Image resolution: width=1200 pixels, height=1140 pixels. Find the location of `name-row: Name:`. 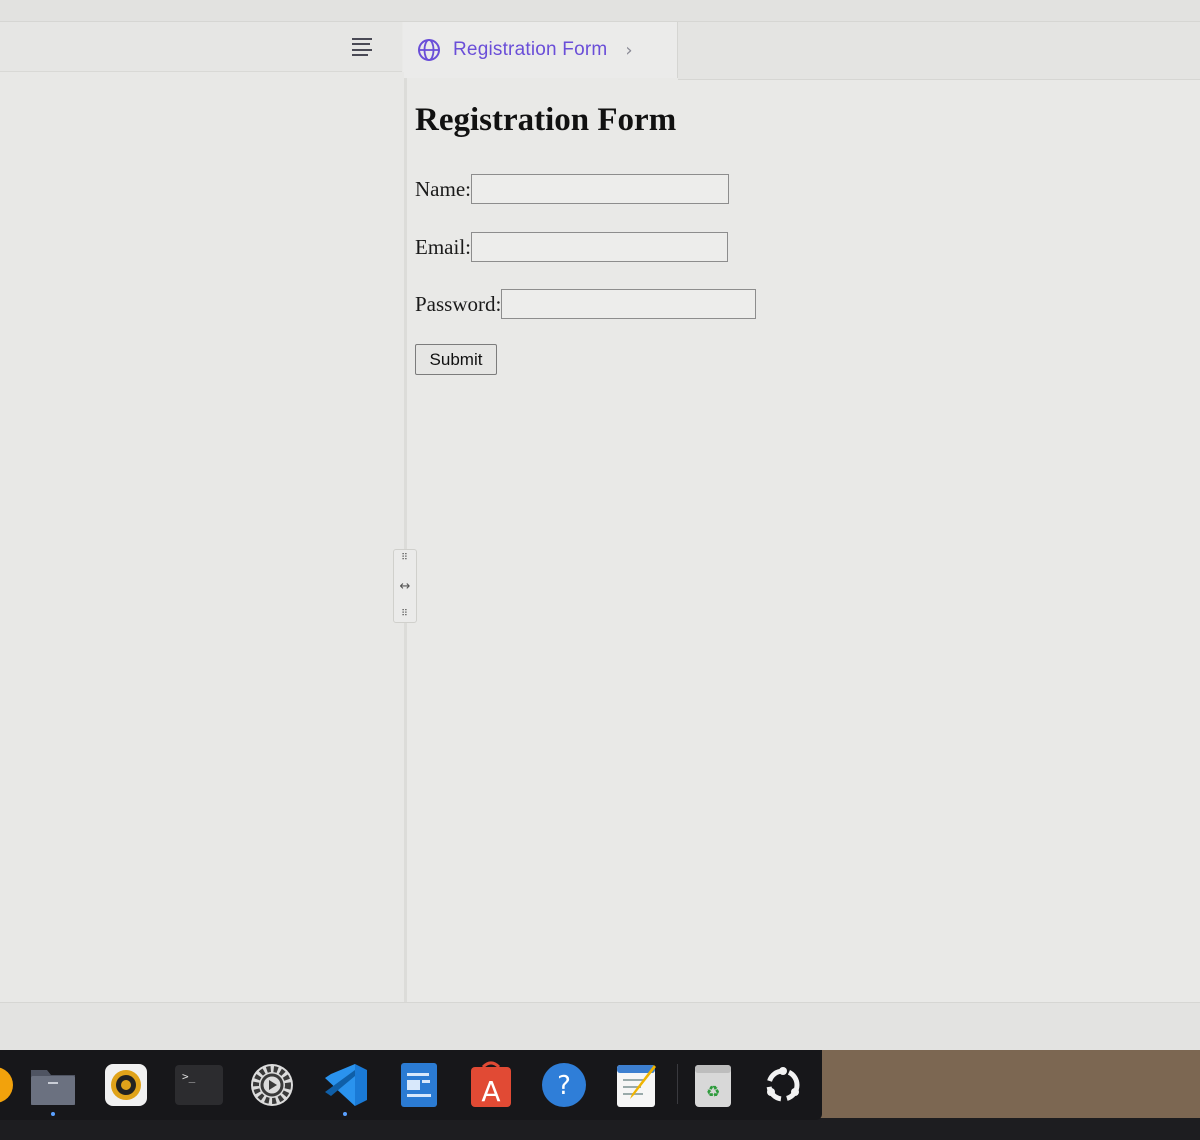

name-row: Name: is located at coordinates (572, 189).